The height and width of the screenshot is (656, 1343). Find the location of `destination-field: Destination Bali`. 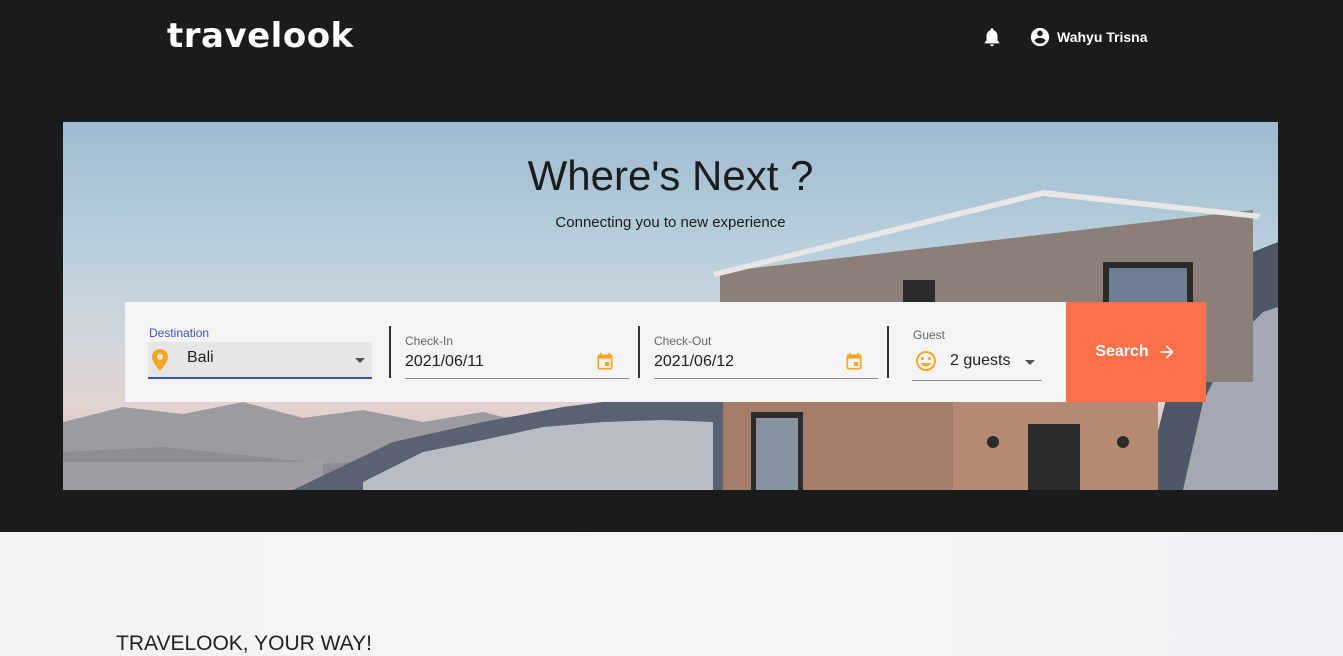

destination-field: Destination Bali is located at coordinates (260, 352).